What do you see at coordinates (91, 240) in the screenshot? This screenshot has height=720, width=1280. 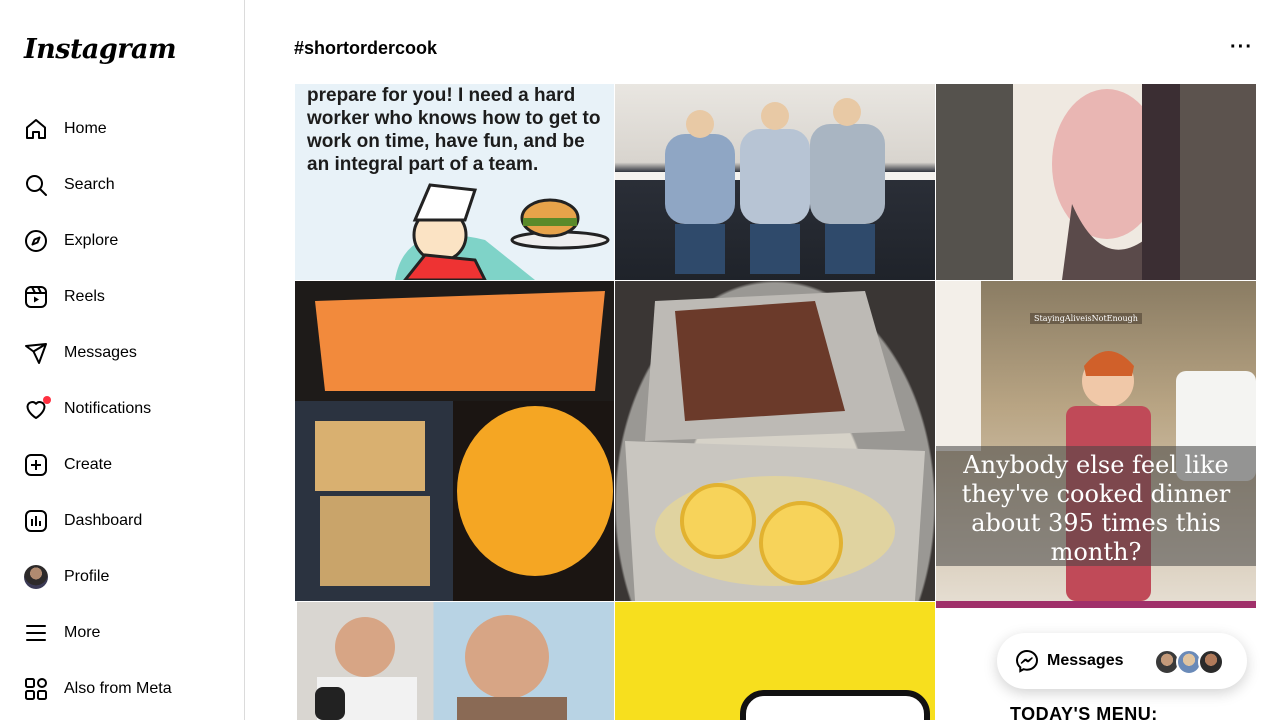 I see `sidebar-item-label: Explore` at bounding box center [91, 240].